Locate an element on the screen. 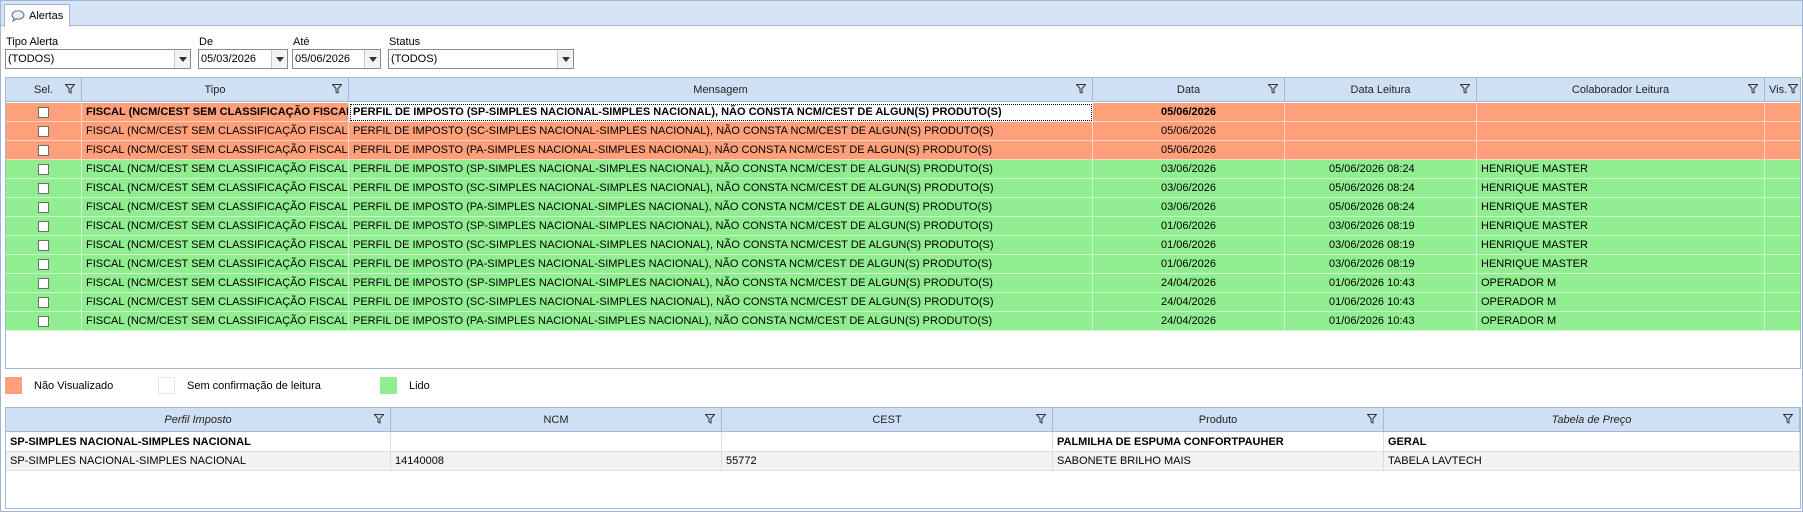 The height and width of the screenshot is (512, 1803). ncm-cell is located at coordinates (556, 442).